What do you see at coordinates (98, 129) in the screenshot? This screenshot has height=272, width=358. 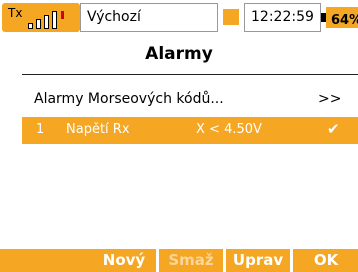 I see `alarm-name: Napětí Rx` at bounding box center [98, 129].